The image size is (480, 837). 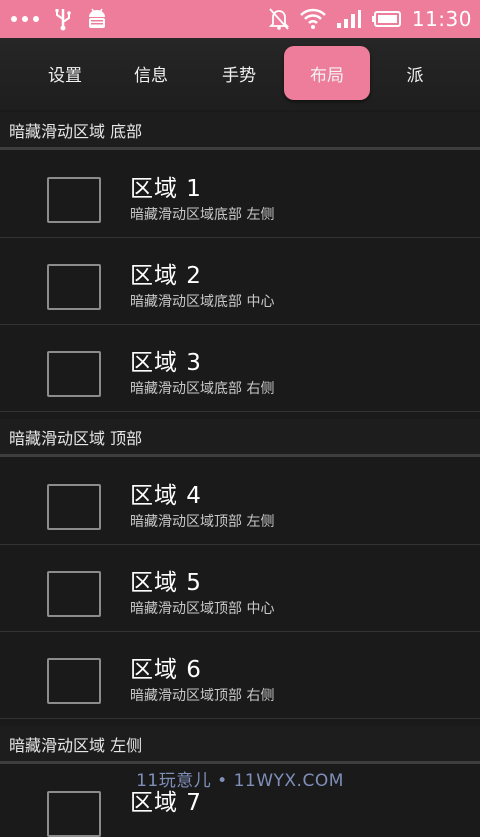 I want to click on android-debug-icon, so click(x=97, y=19).